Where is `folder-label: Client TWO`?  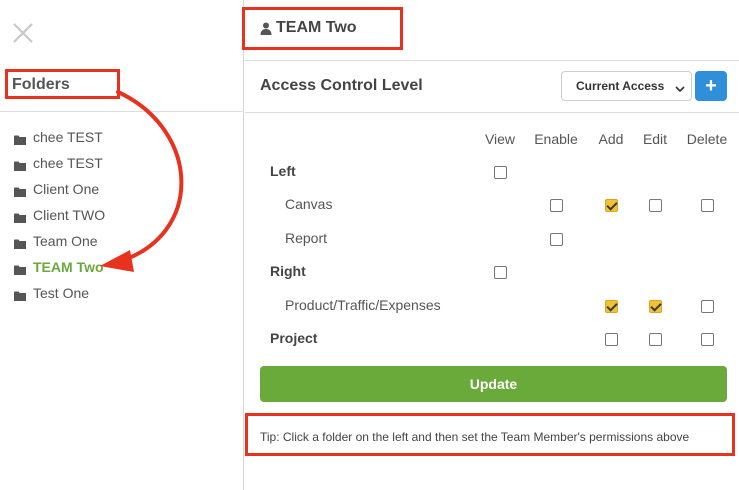
folder-label: Client TWO is located at coordinates (69, 215).